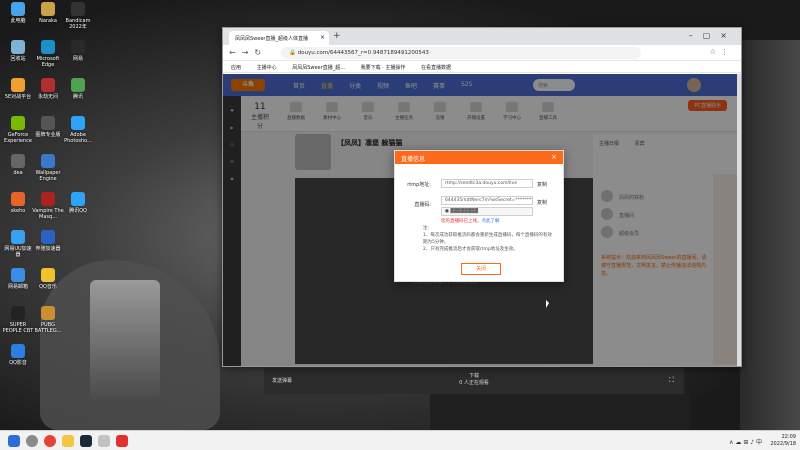 Image resolution: width=800 pixels, height=450 pixels. What do you see at coordinates (436, 68) in the screenshot?
I see `bookmark-item: 在看直播数据` at bounding box center [436, 68].